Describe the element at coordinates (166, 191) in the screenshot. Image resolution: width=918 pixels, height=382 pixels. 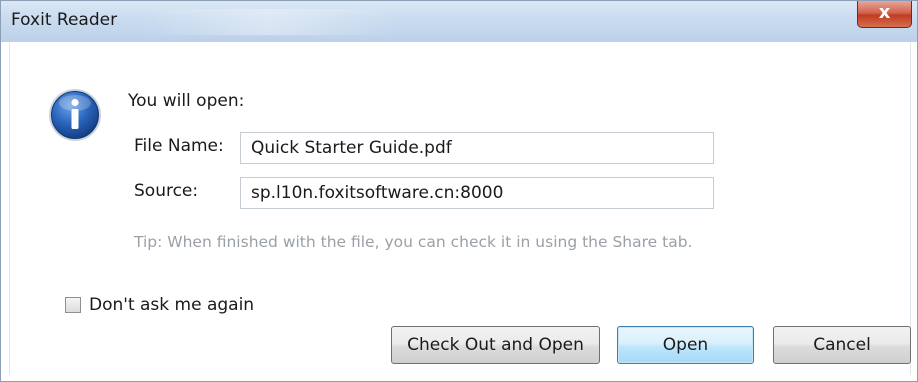
I see `source-label: Source:` at that location.